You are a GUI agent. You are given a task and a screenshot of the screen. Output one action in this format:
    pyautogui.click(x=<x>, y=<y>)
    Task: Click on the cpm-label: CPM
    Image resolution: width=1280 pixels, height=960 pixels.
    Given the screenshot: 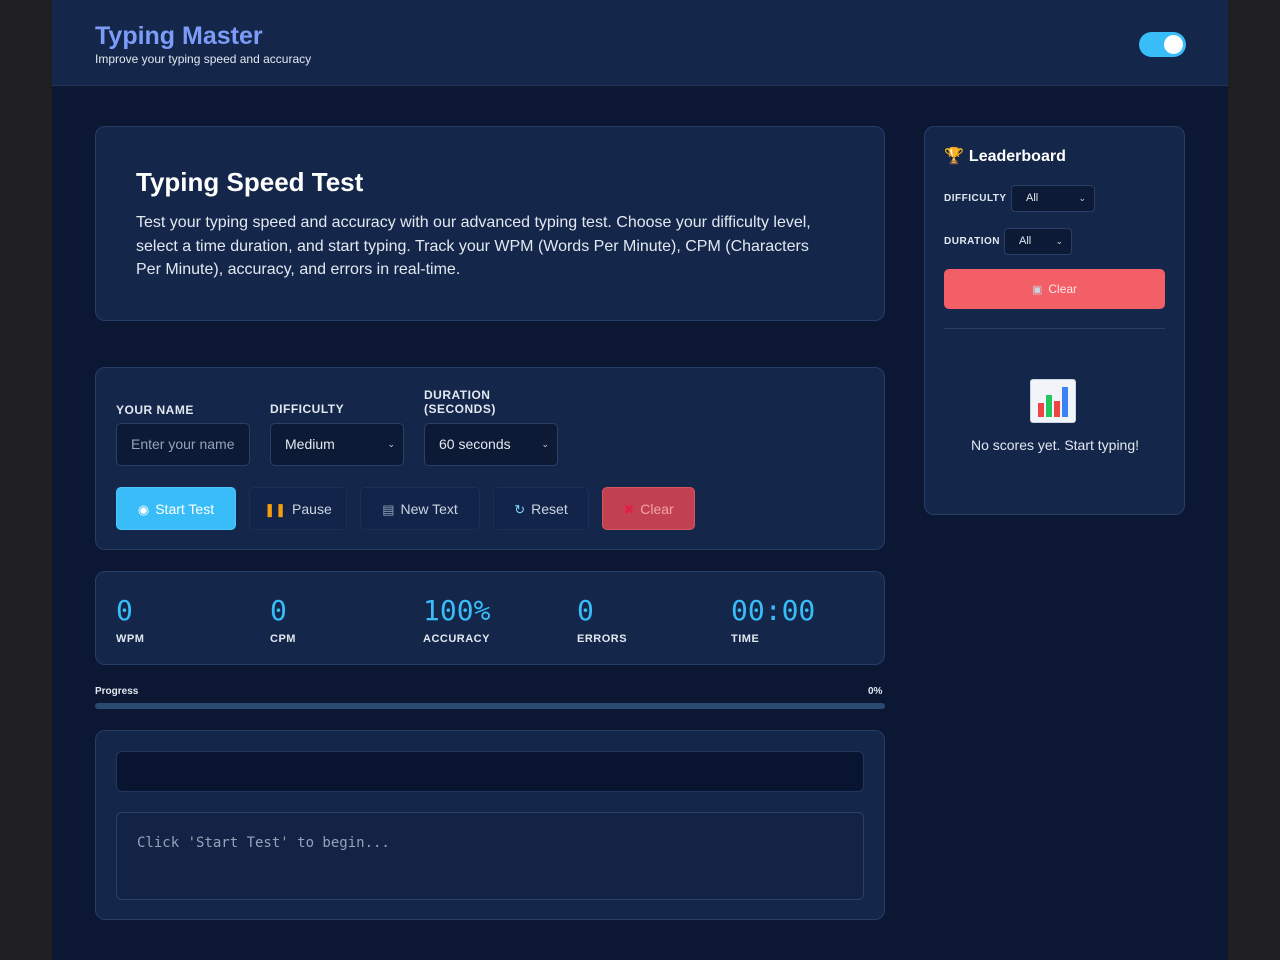 What is the action you would take?
    pyautogui.click(x=283, y=639)
    